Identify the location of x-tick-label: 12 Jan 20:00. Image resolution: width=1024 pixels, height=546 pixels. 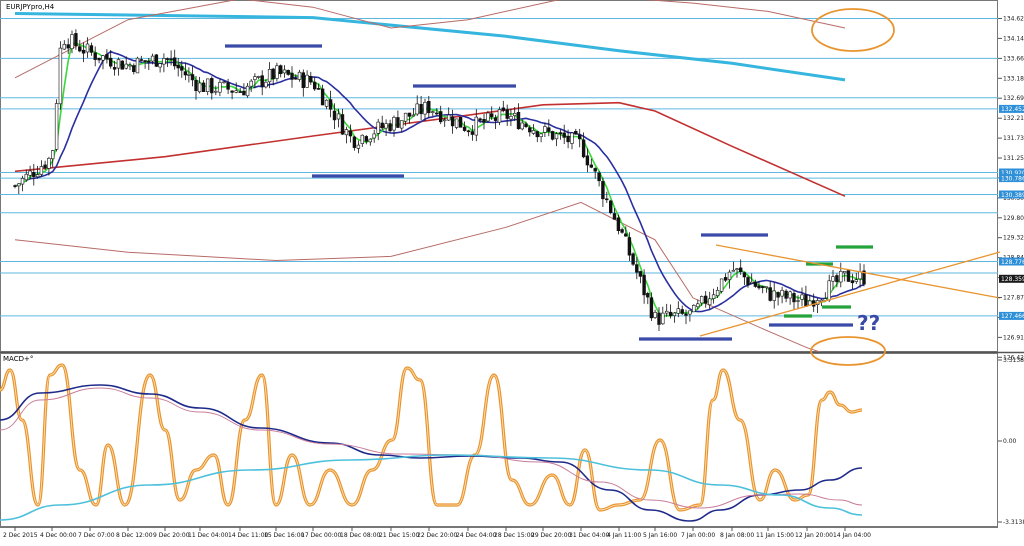
(814, 535).